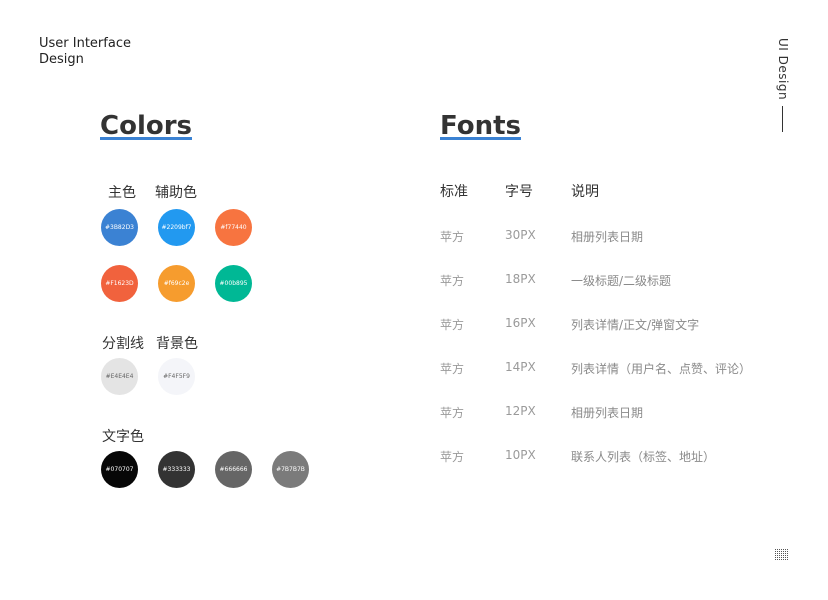  I want to click on swatch-row-text: #070707 #333333 #666666 #7B7B7B, so click(215, 469).